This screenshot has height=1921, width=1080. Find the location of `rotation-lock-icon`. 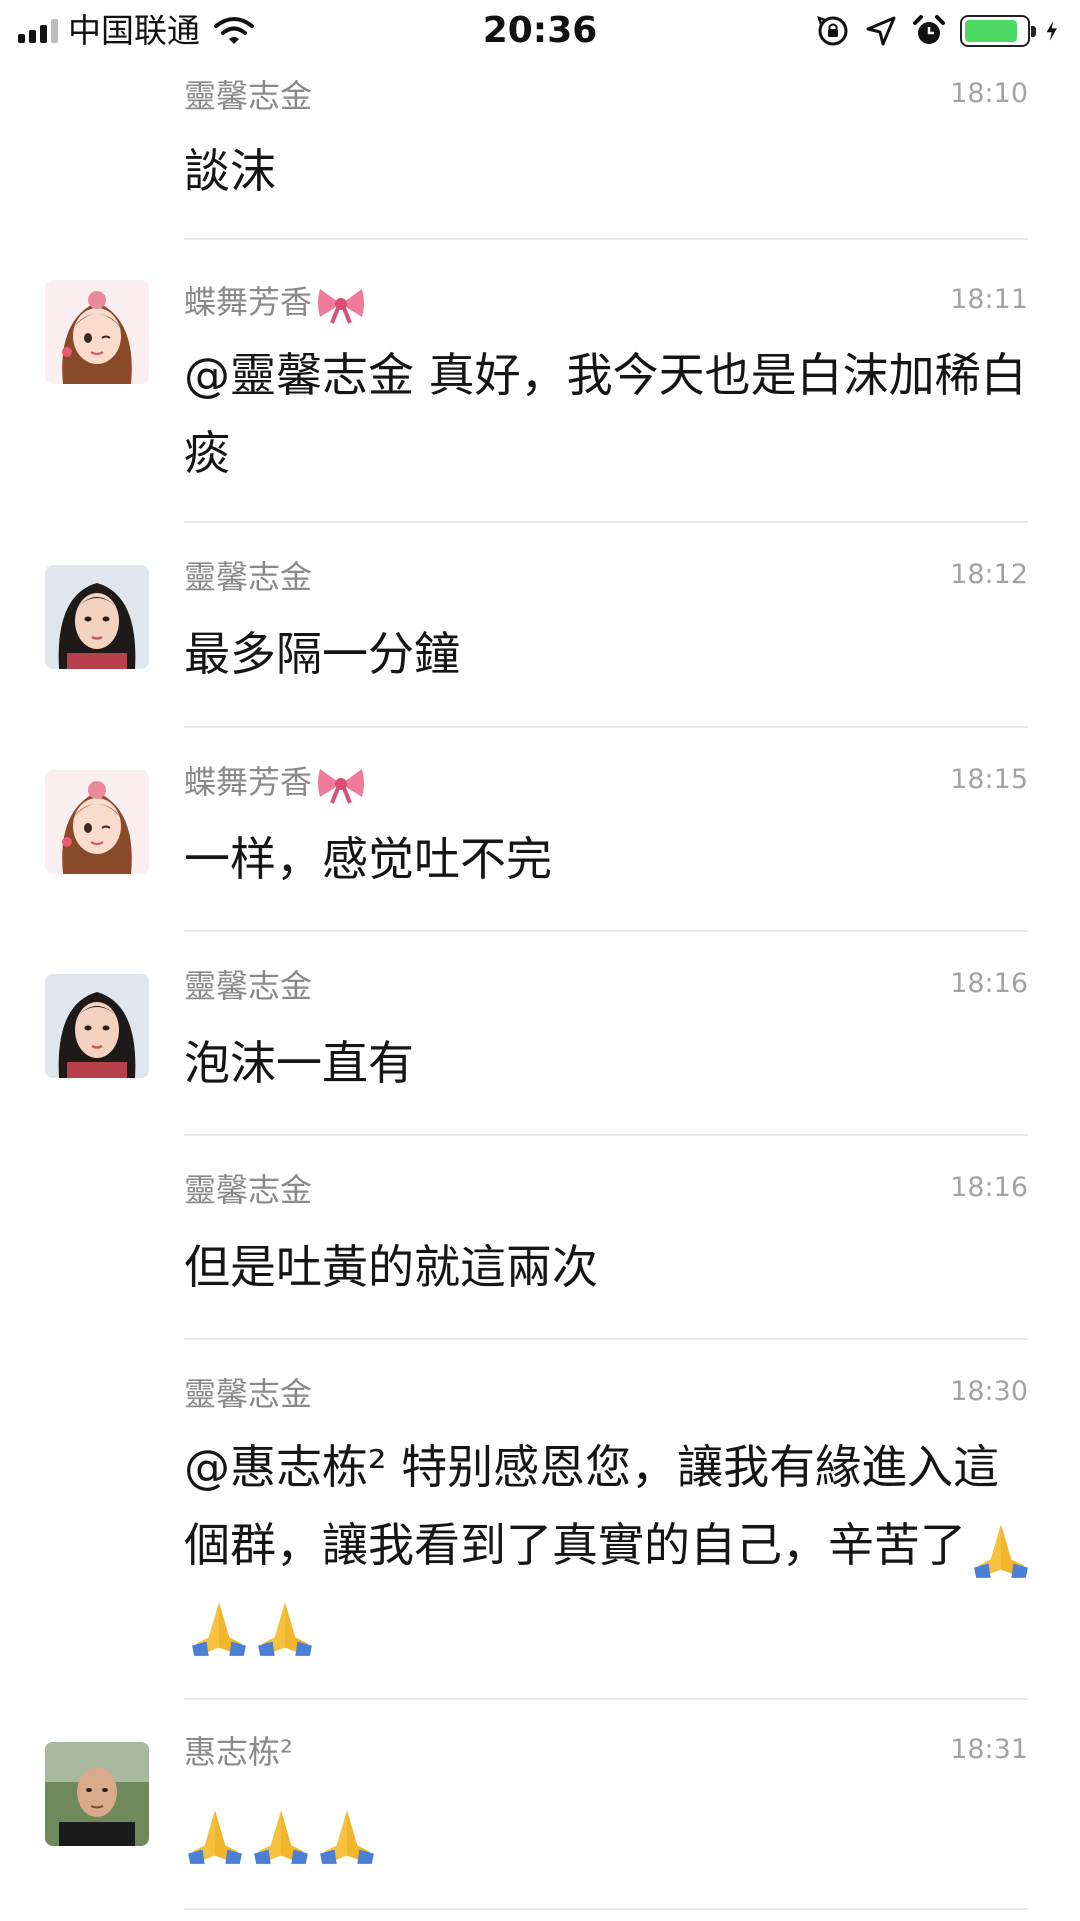

rotation-lock-icon is located at coordinates (832, 31).